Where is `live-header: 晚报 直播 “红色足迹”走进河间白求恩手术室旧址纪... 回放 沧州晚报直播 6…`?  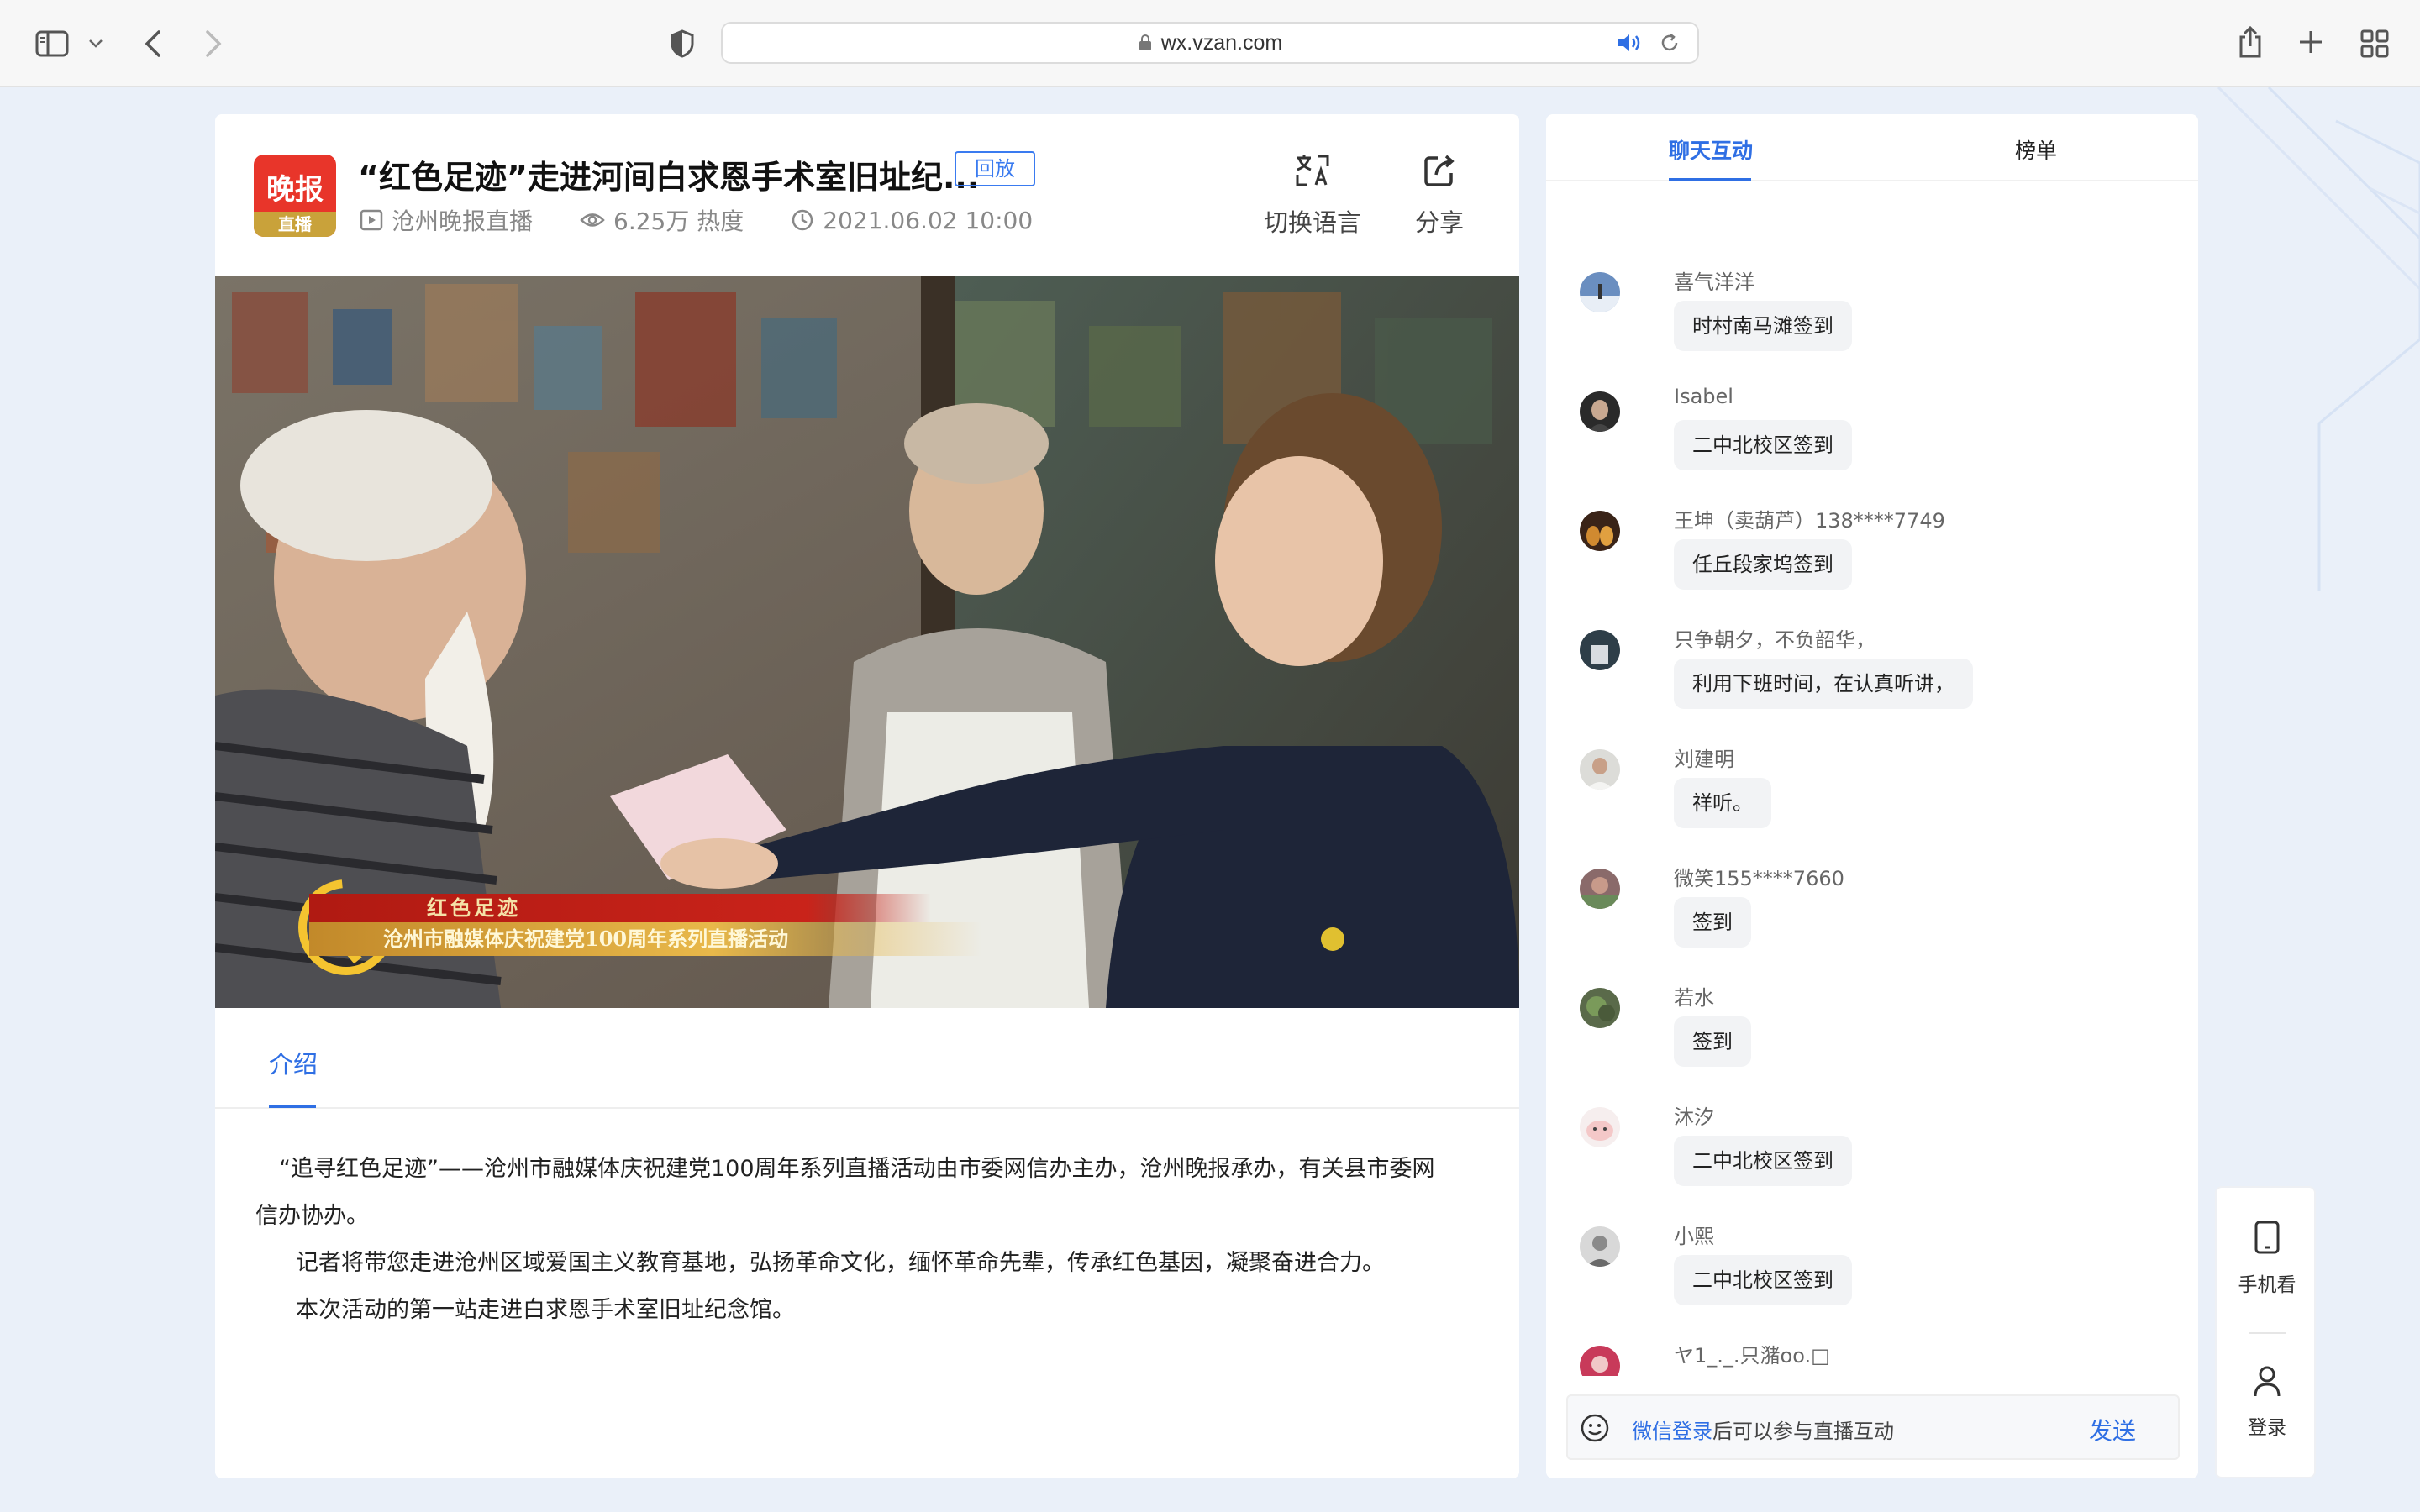 live-header: 晚报 直播 “红色足迹”走进河间白求恩手术室旧址纪... 回放 沧州晚报直播 6… is located at coordinates (867, 195).